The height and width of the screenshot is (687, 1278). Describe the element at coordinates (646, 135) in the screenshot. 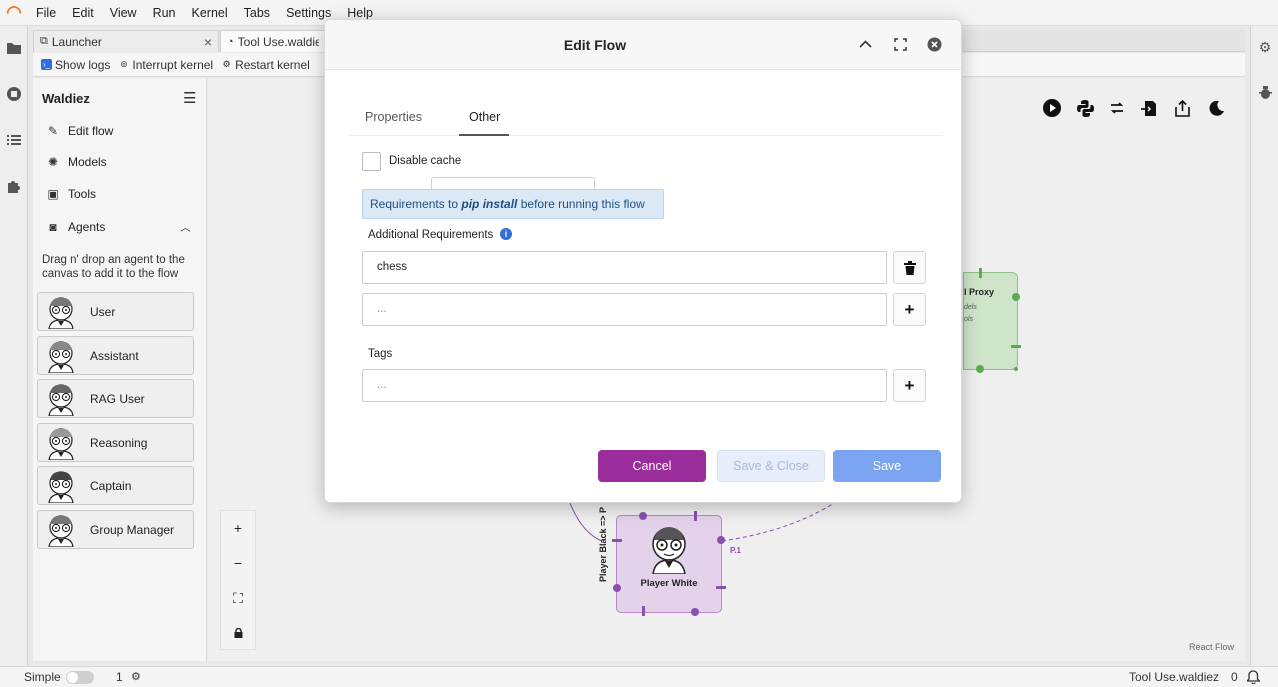

I see `tabs-divider` at that location.